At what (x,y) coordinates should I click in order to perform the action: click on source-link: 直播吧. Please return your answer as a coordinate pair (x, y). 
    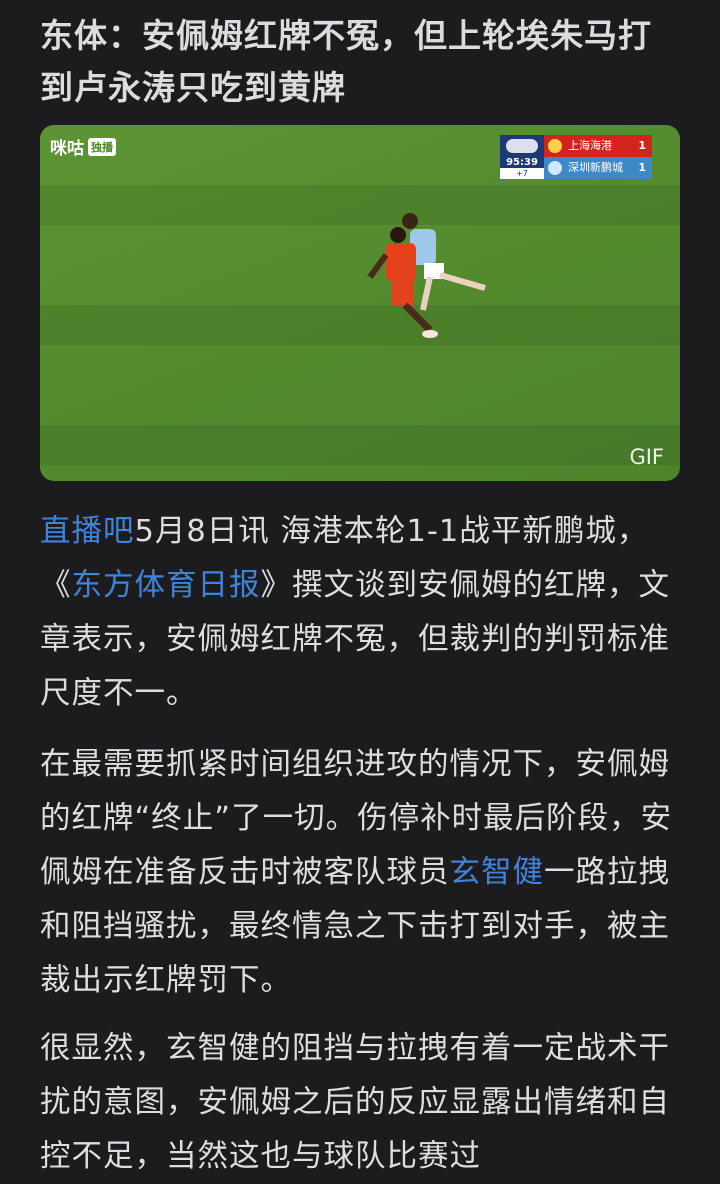
    Looking at the image, I should click on (87, 531).